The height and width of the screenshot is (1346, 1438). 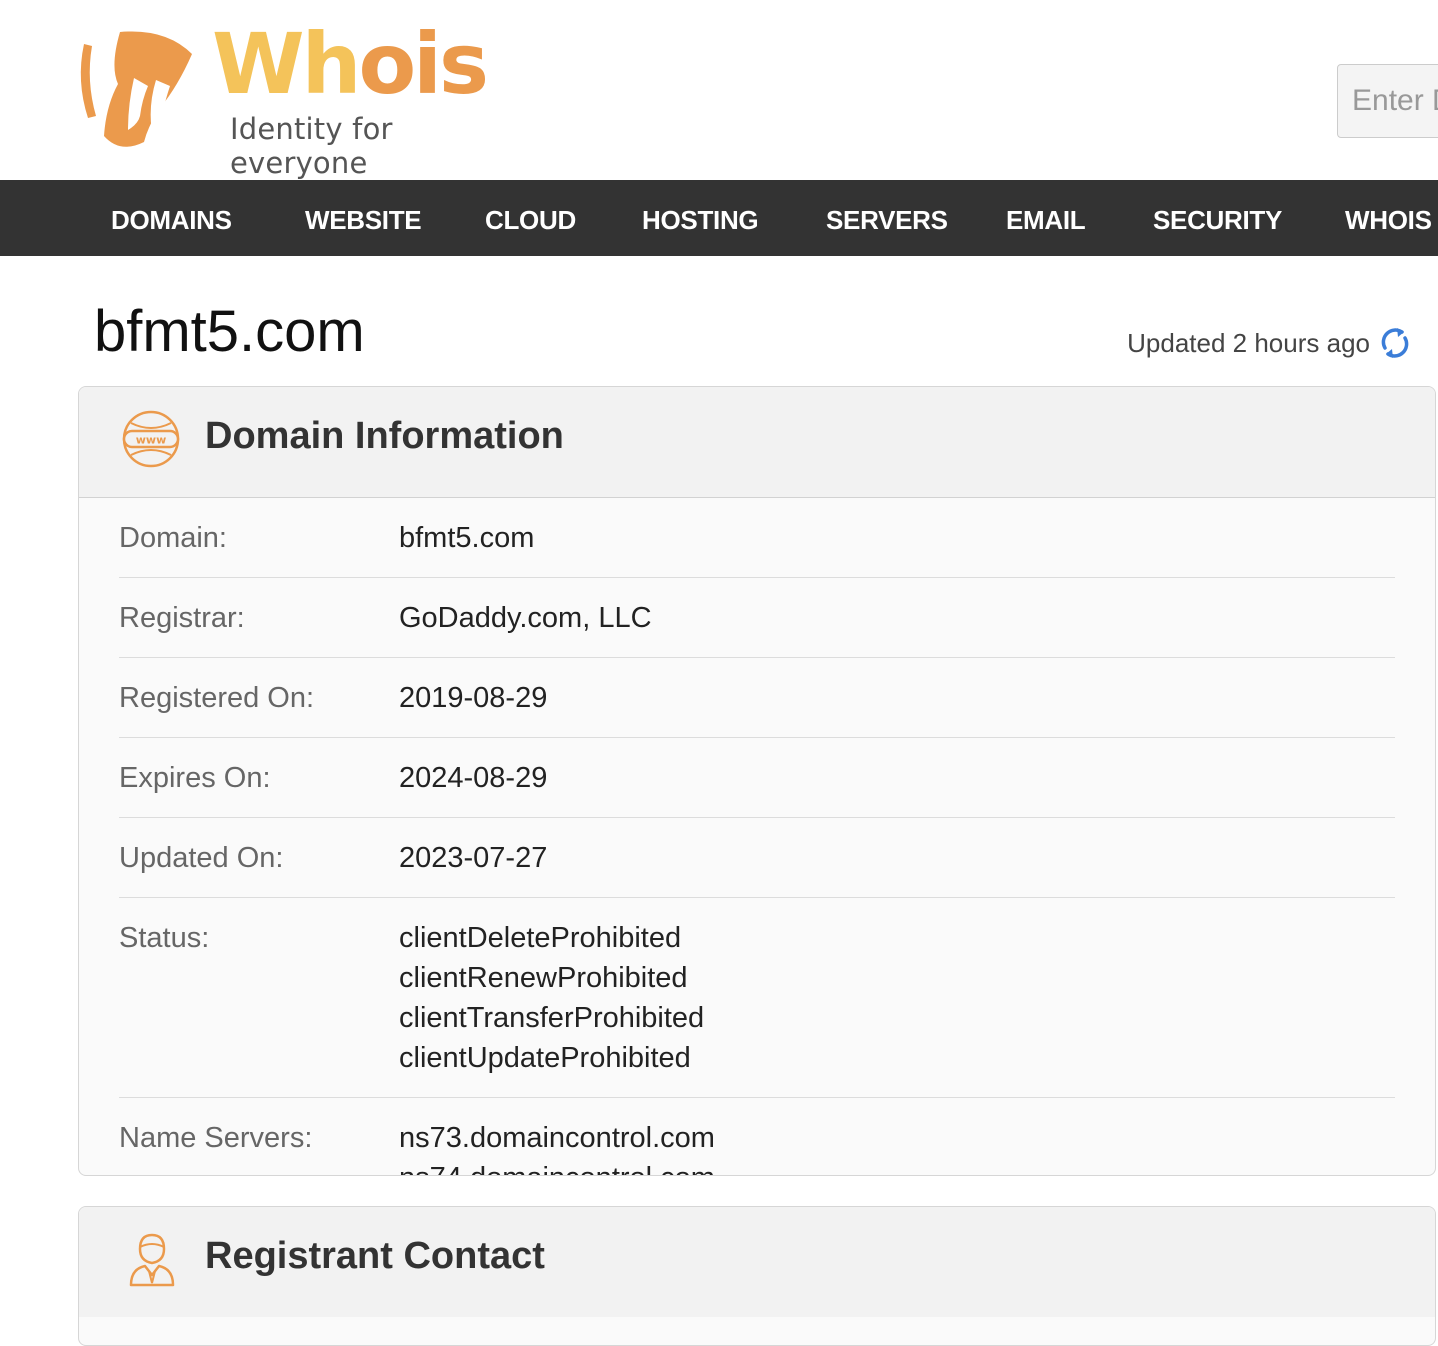 I want to click on www-icon: www, so click(x=151, y=439).